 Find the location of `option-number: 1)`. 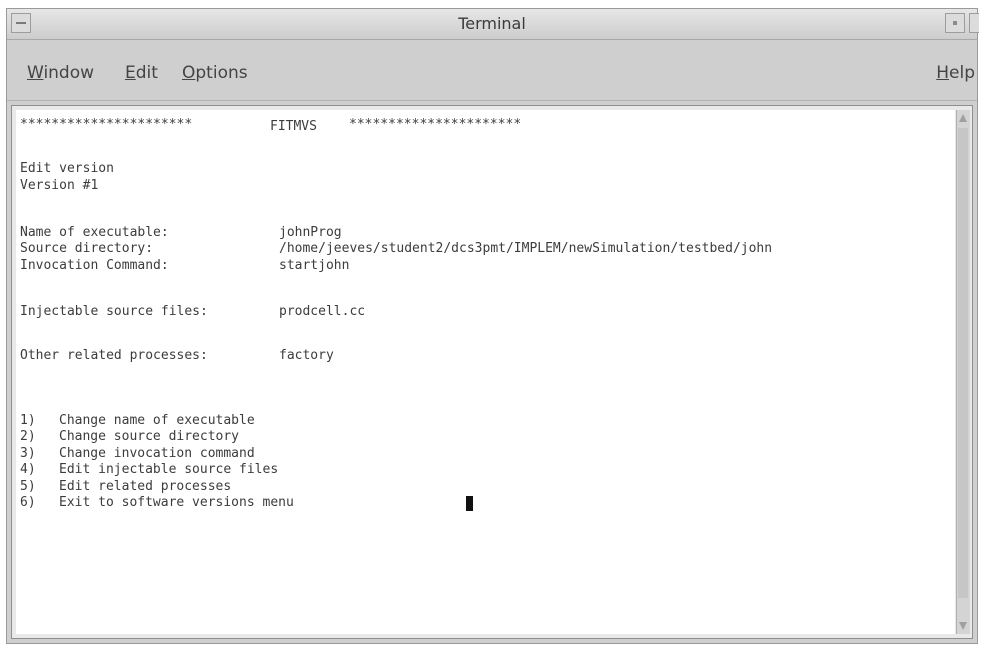

option-number: 1) is located at coordinates (28, 420).